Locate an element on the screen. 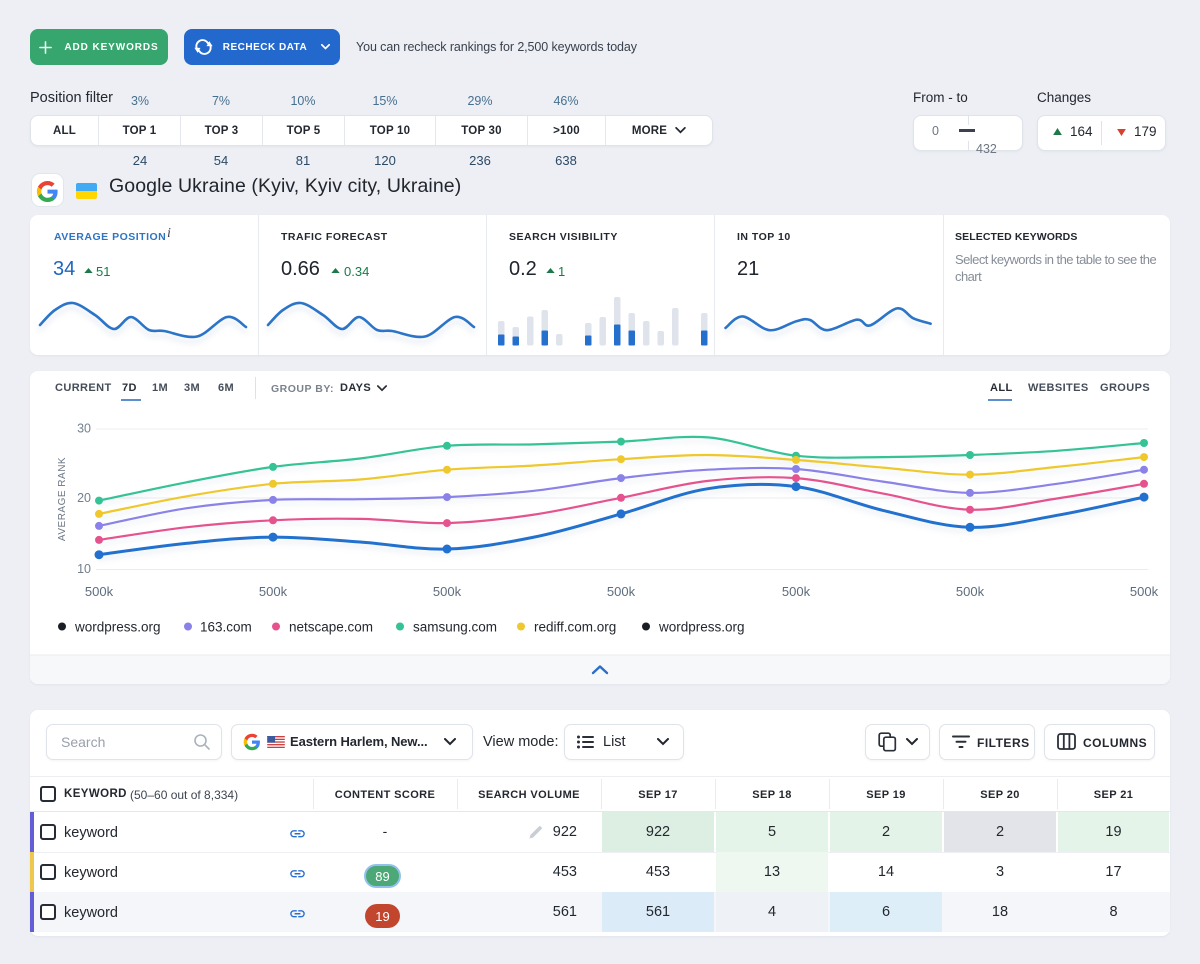  svg-text: samsung.com is located at coordinates (455, 627).